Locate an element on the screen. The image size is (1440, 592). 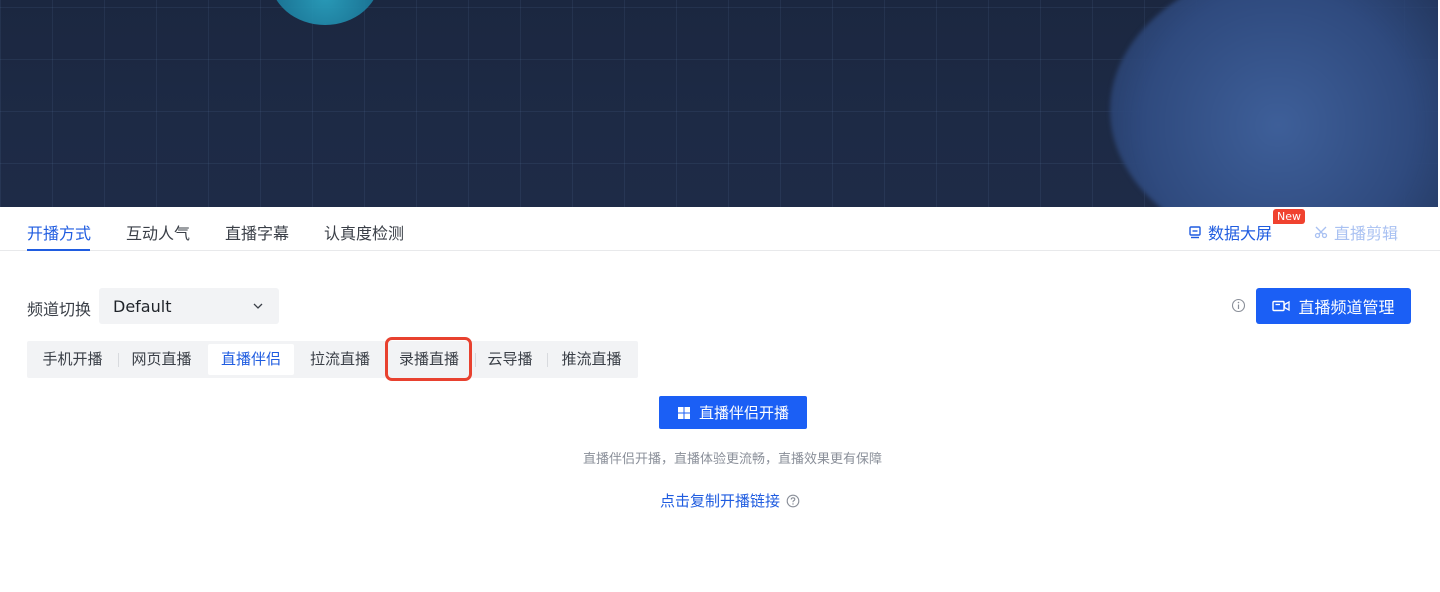
data-screen-label: 数据大屏 is located at coordinates (1240, 233).